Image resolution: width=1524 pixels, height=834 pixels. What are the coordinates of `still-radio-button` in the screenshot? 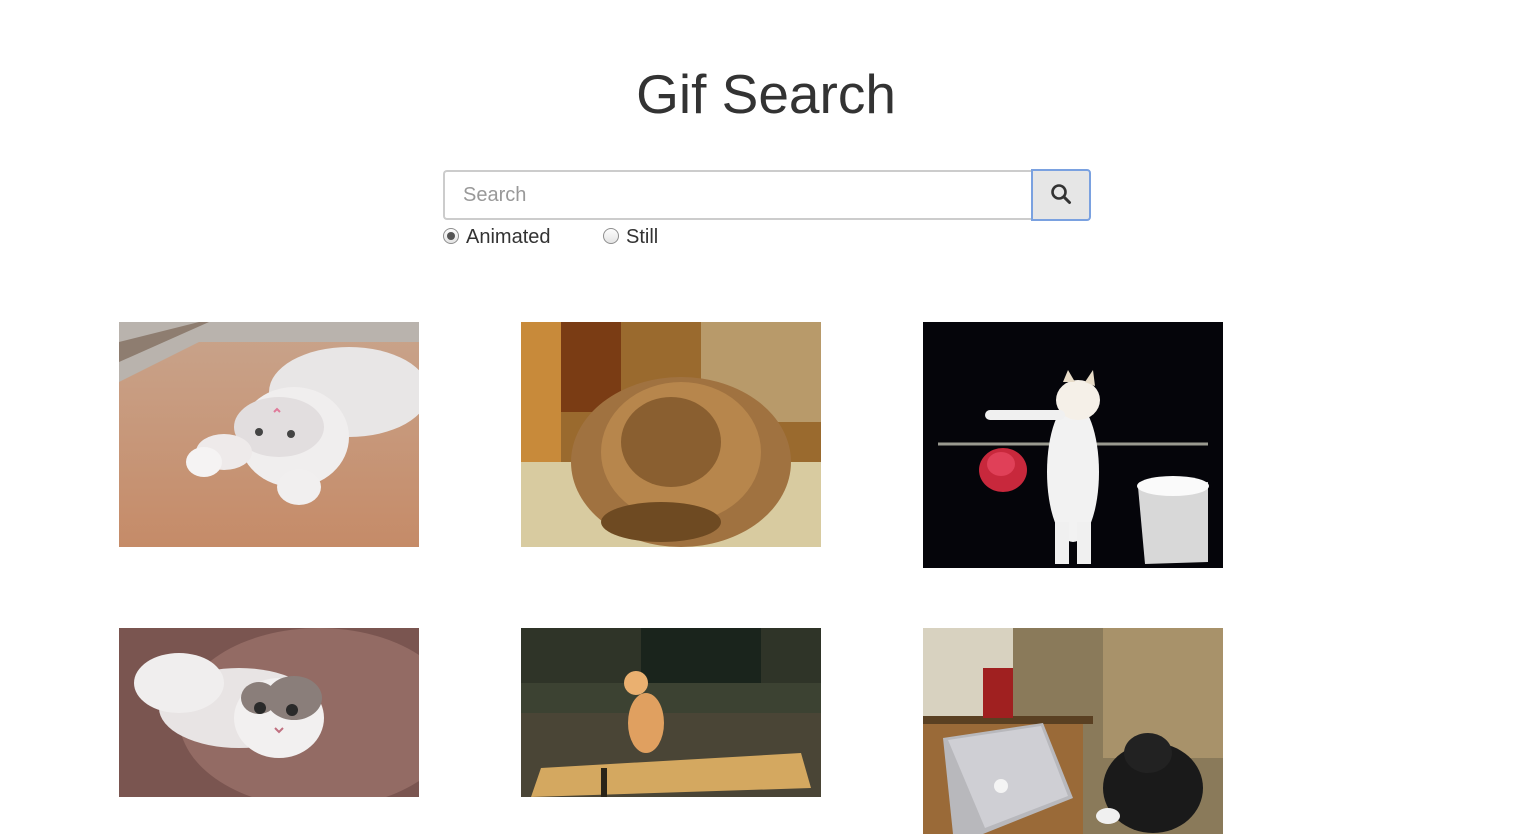 It's located at (611, 235).